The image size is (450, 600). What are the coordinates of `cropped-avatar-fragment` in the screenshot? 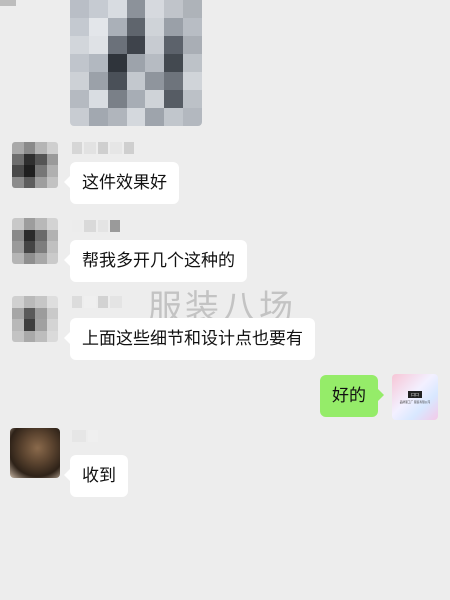 It's located at (8, 3).